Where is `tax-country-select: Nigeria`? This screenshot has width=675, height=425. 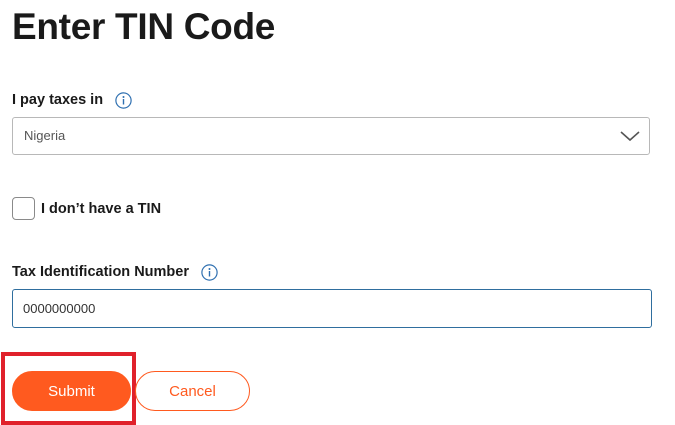 tax-country-select: Nigeria is located at coordinates (331, 136).